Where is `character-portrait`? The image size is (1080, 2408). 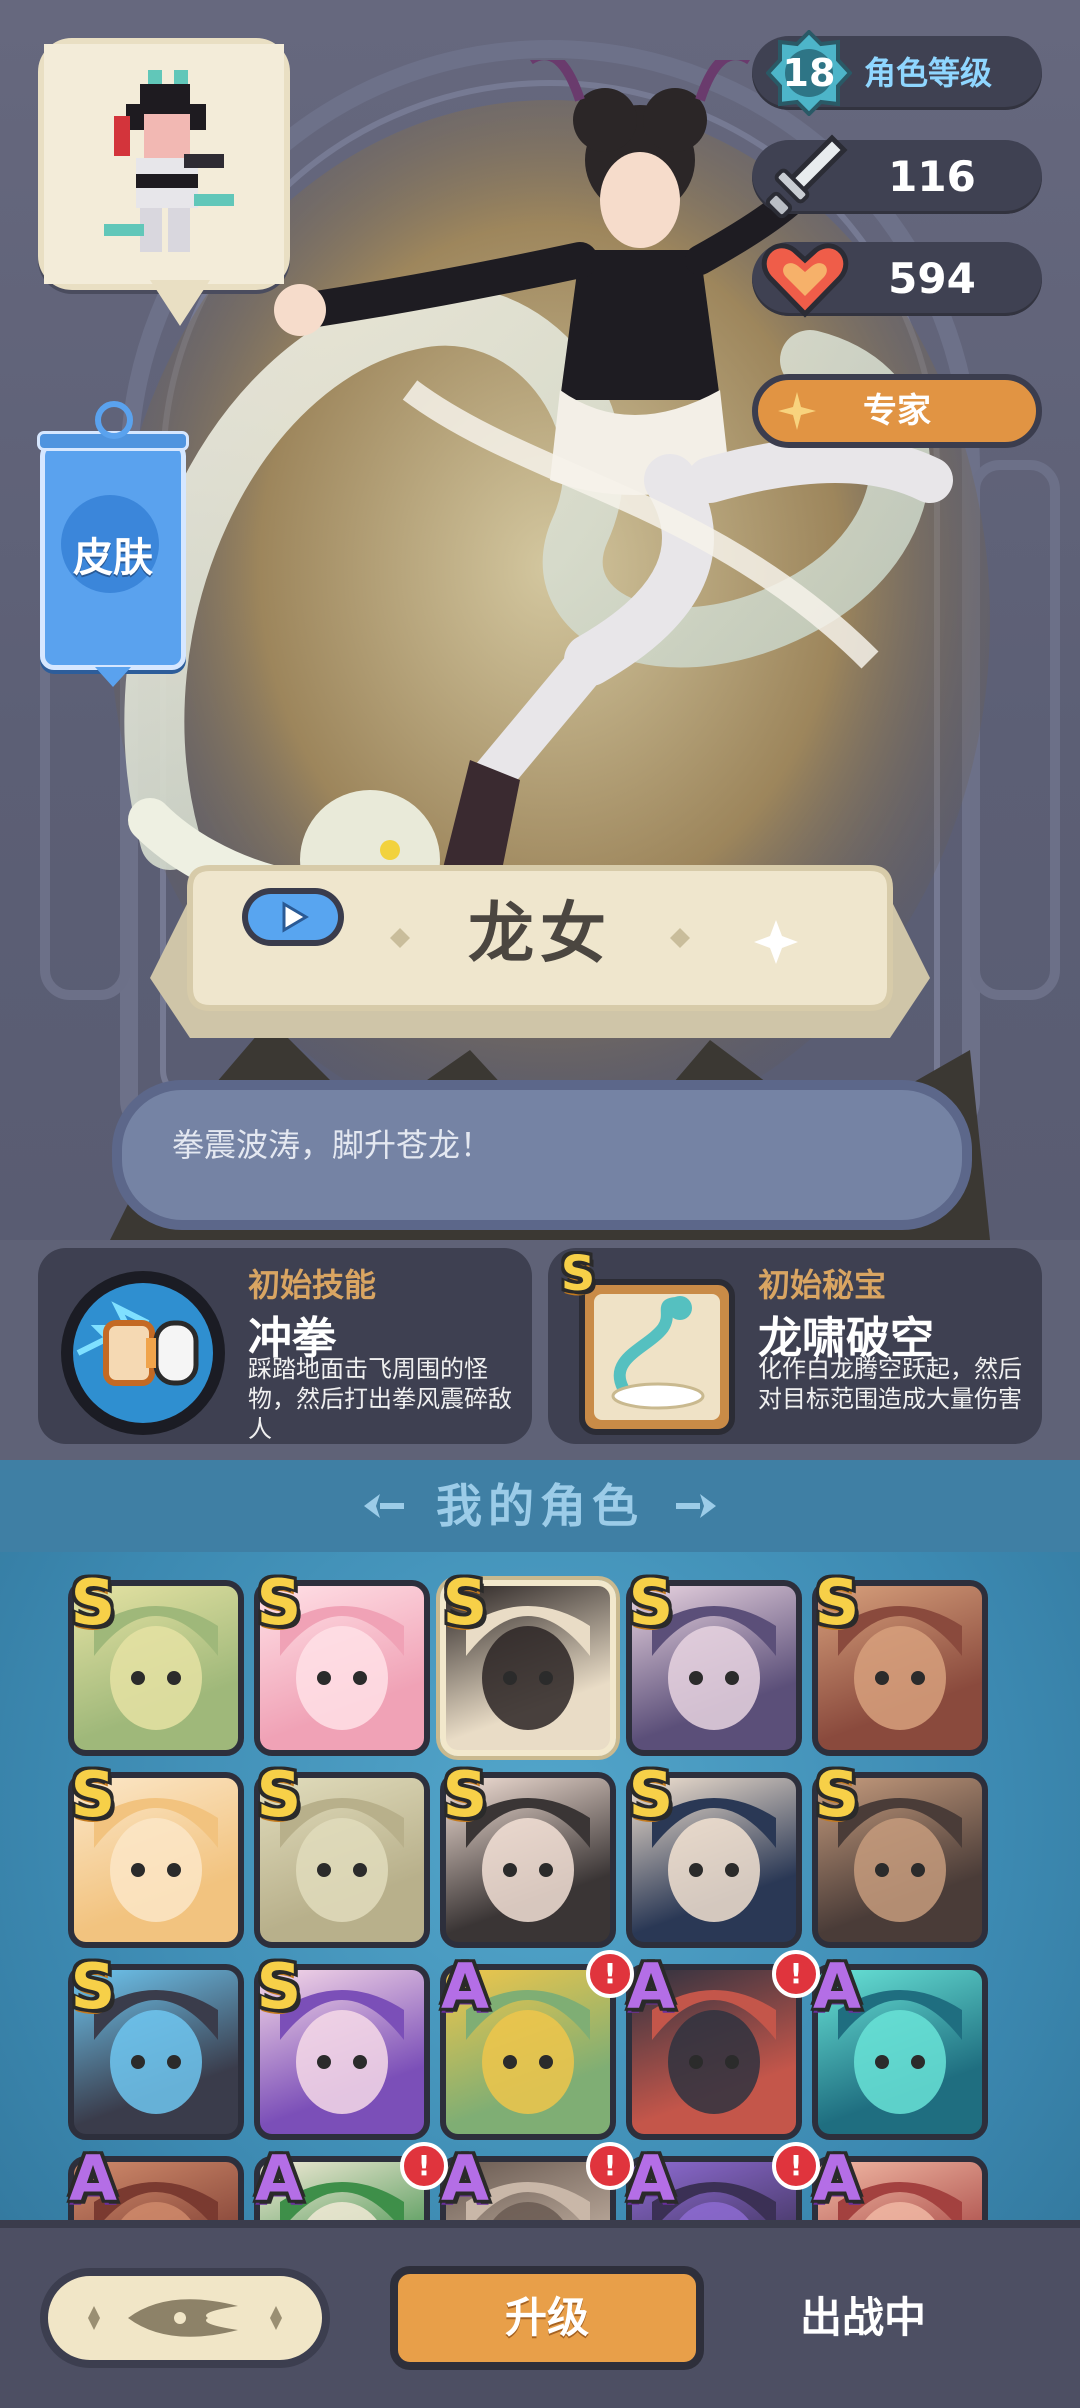
character-portrait is located at coordinates (164, 164).